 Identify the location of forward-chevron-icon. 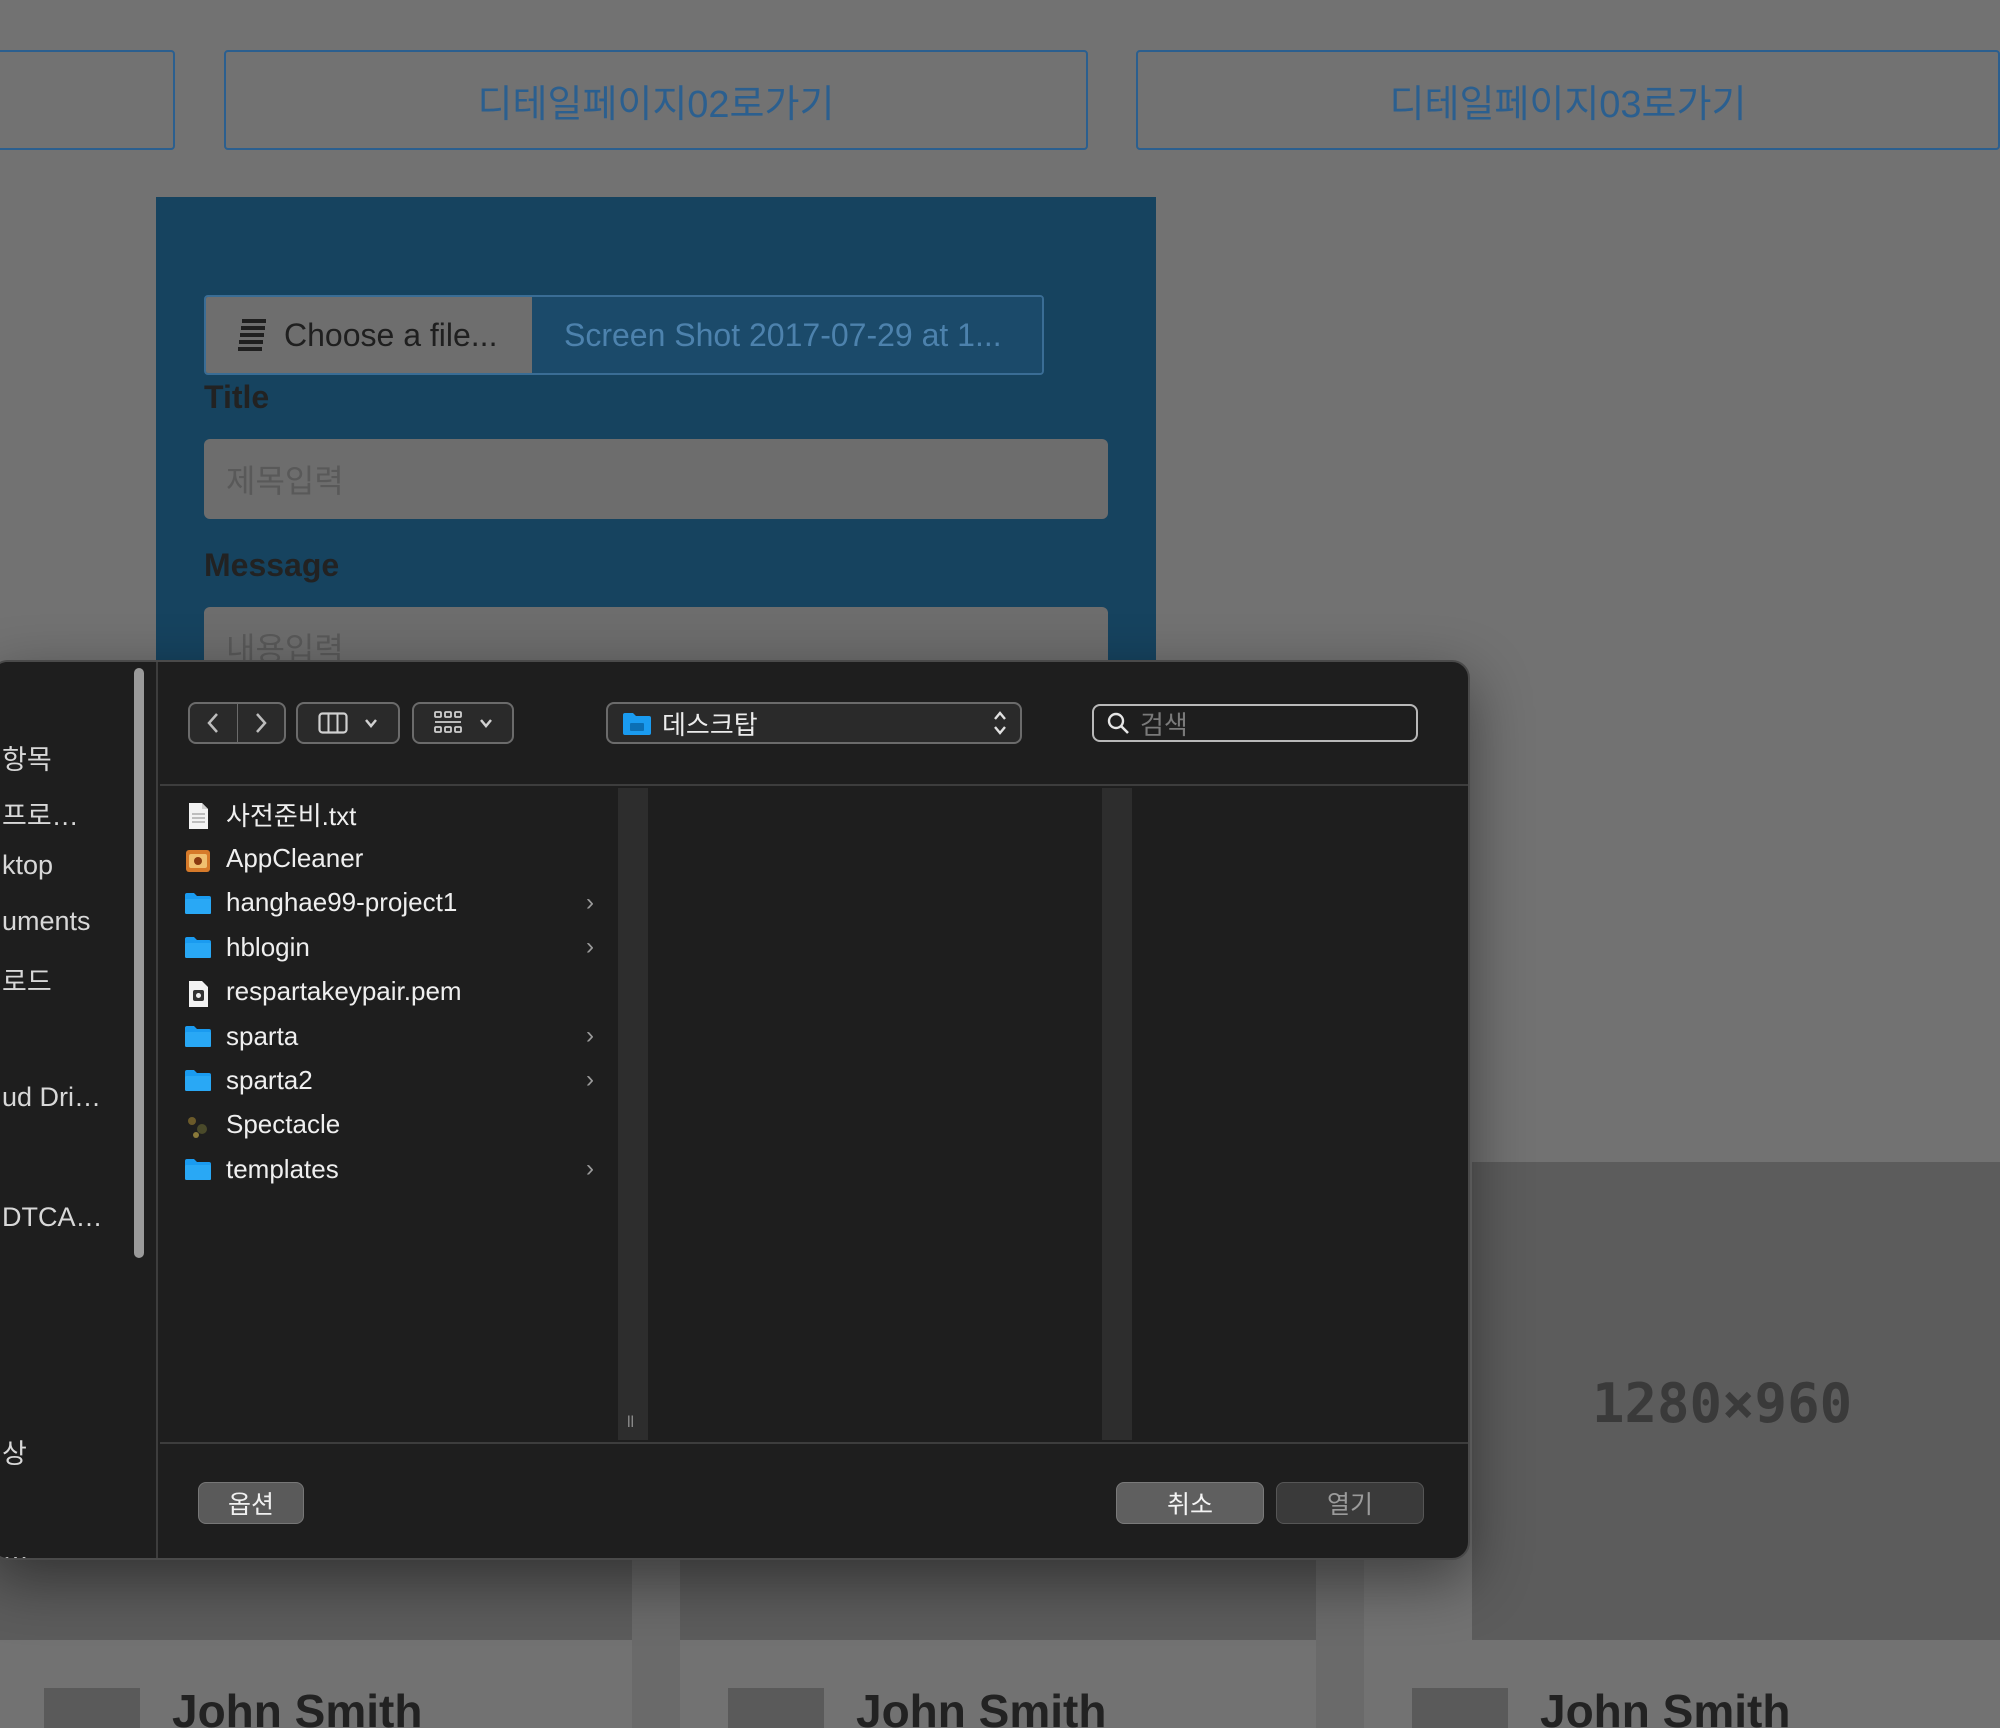
(261, 723).